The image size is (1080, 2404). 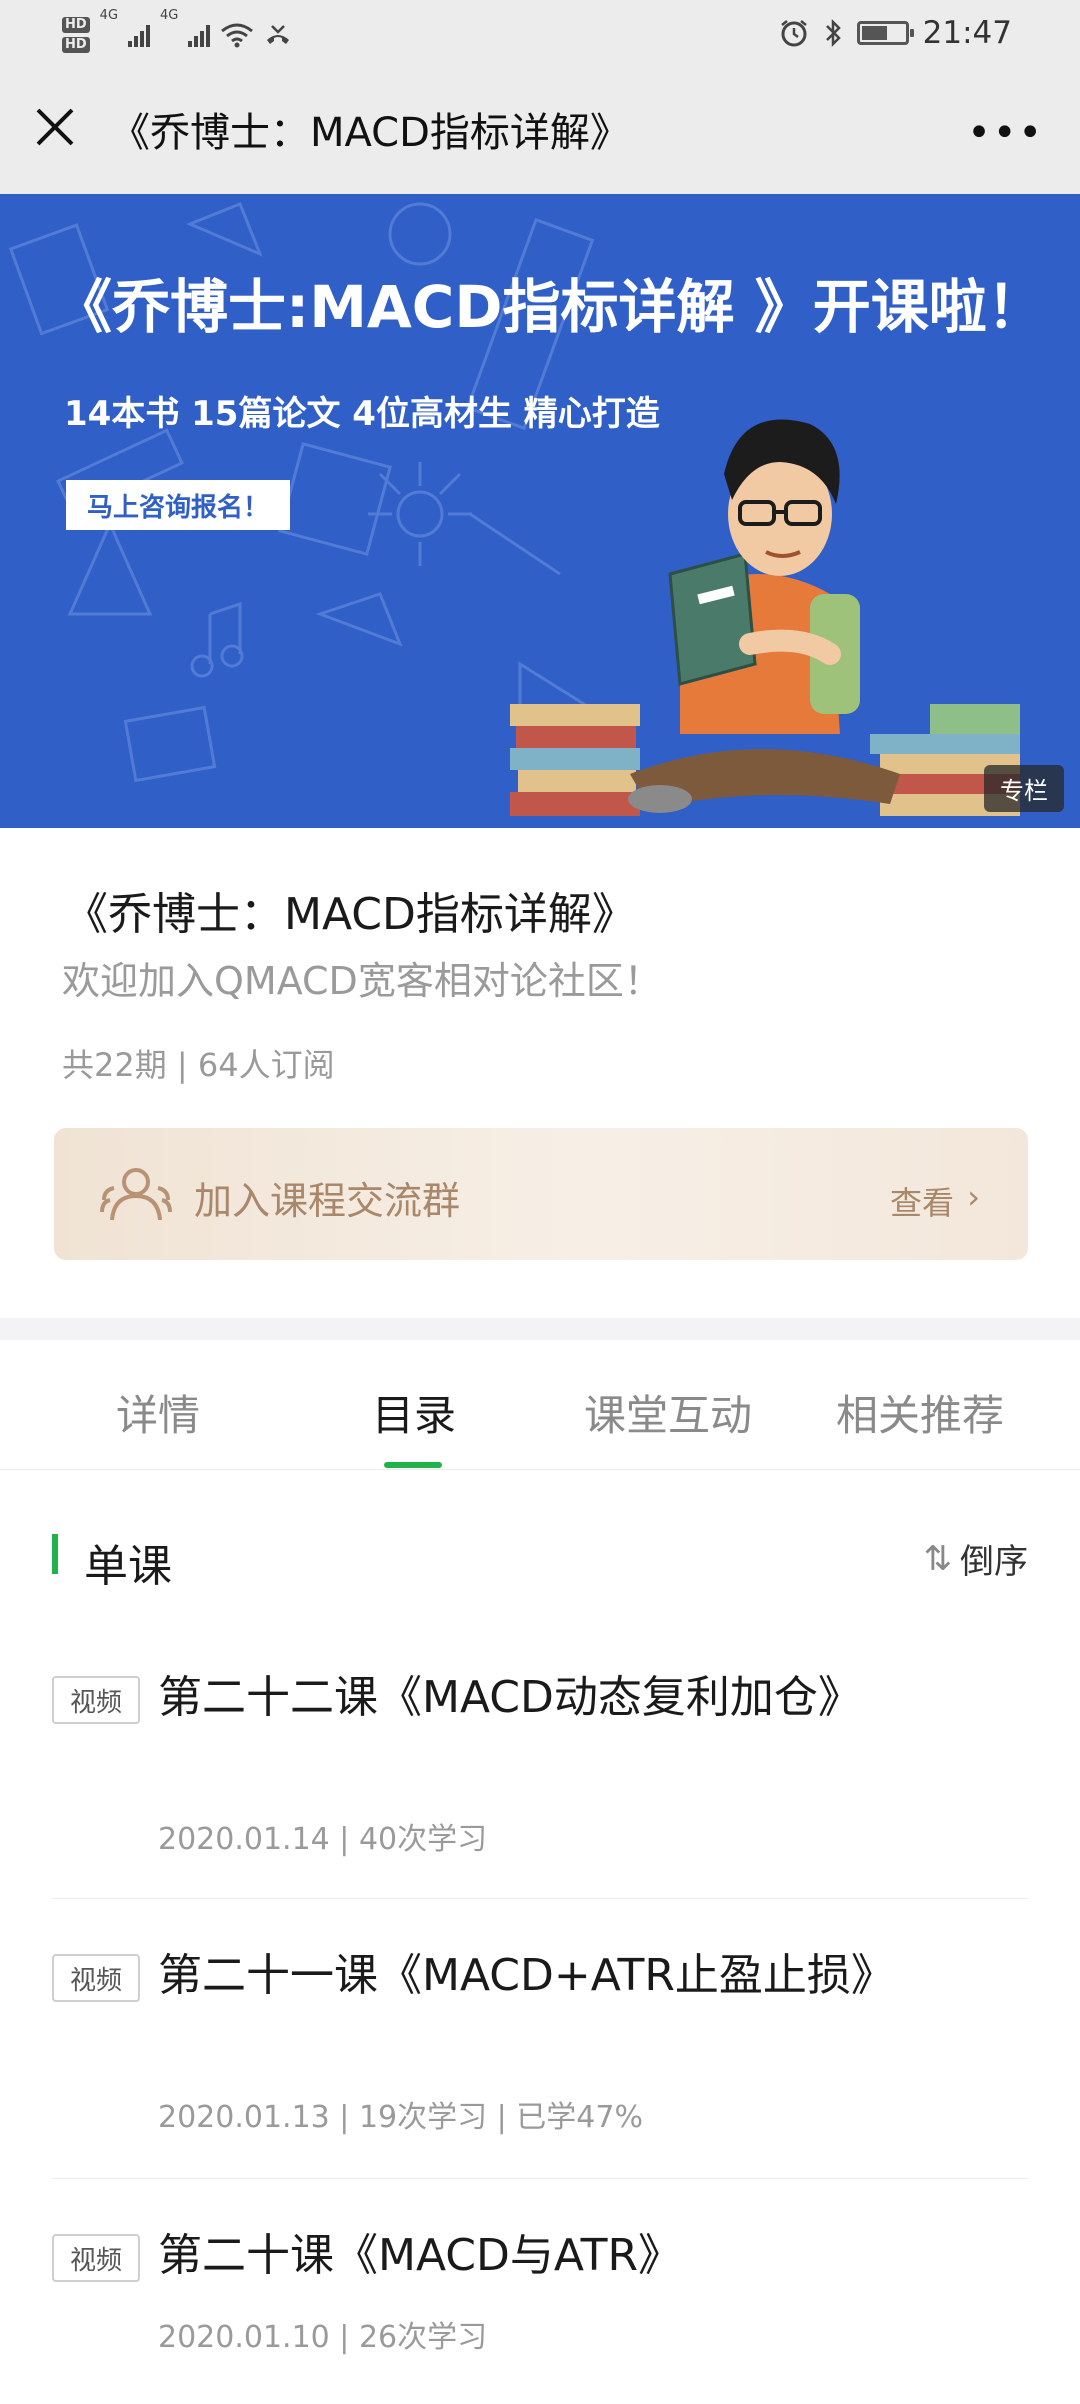 I want to click on tab-details: 详情, so click(x=158, y=1412).